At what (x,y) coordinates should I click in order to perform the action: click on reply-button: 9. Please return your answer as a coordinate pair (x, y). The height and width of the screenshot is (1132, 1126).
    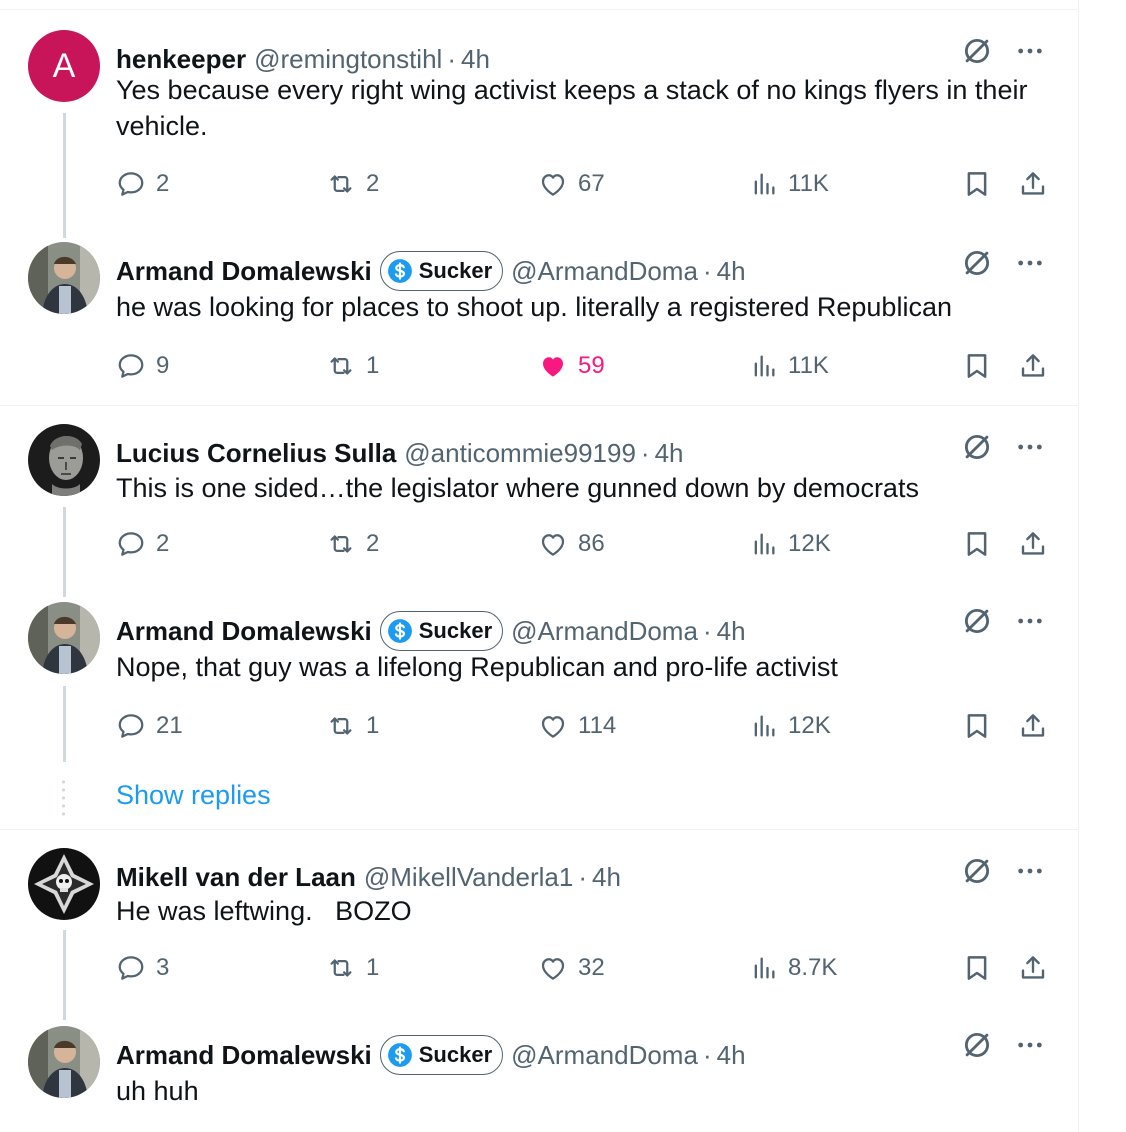
    Looking at the image, I should click on (142, 366).